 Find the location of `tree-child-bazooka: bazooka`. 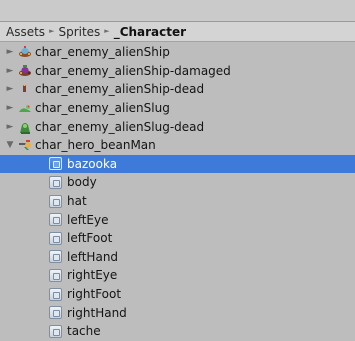

tree-child-bazooka: bazooka is located at coordinates (177, 164).